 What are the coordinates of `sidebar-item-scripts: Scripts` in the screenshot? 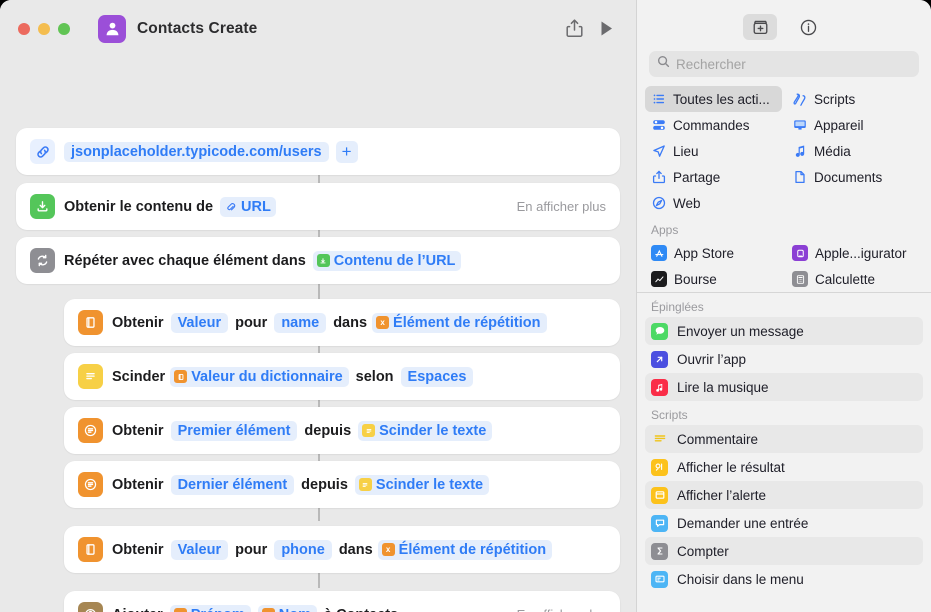 It's located at (854, 99).